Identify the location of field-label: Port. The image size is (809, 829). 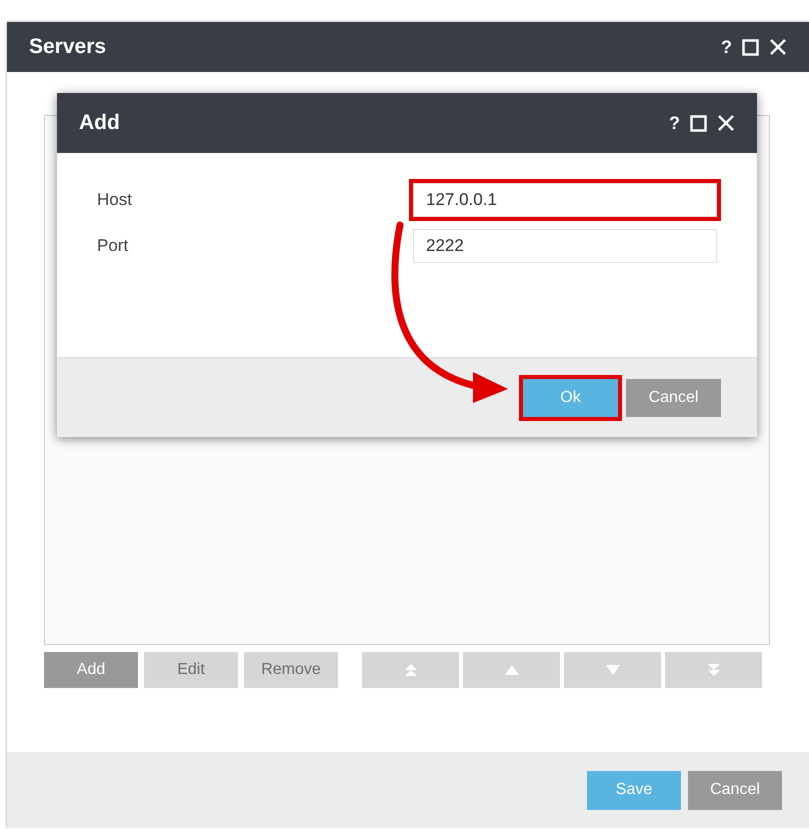
(113, 246).